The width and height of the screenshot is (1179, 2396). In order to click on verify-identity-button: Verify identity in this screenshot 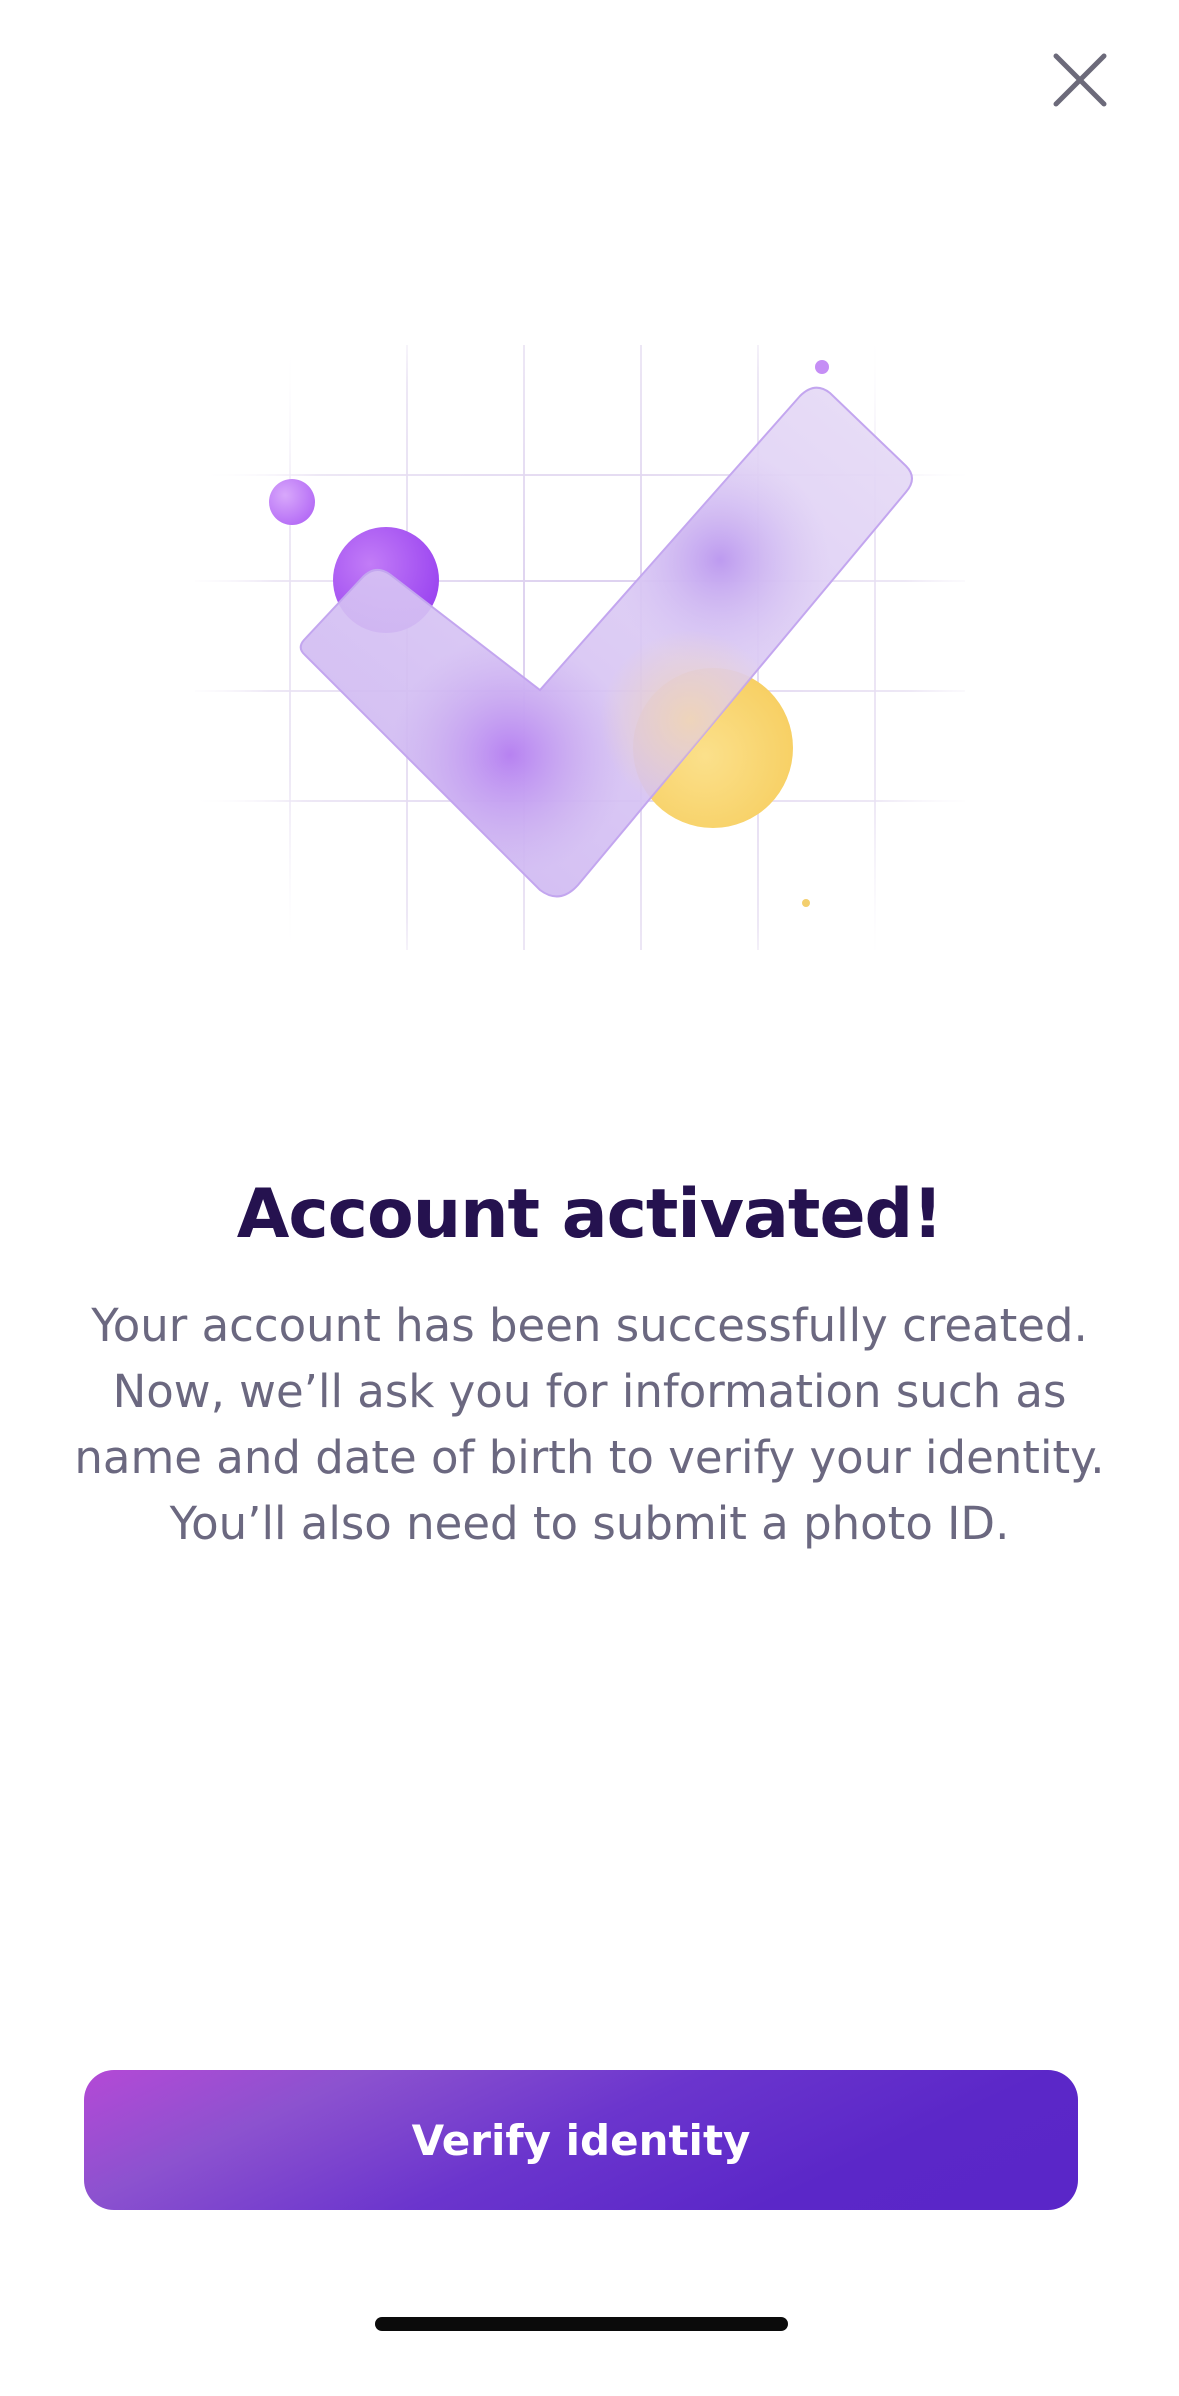, I will do `click(581, 2140)`.